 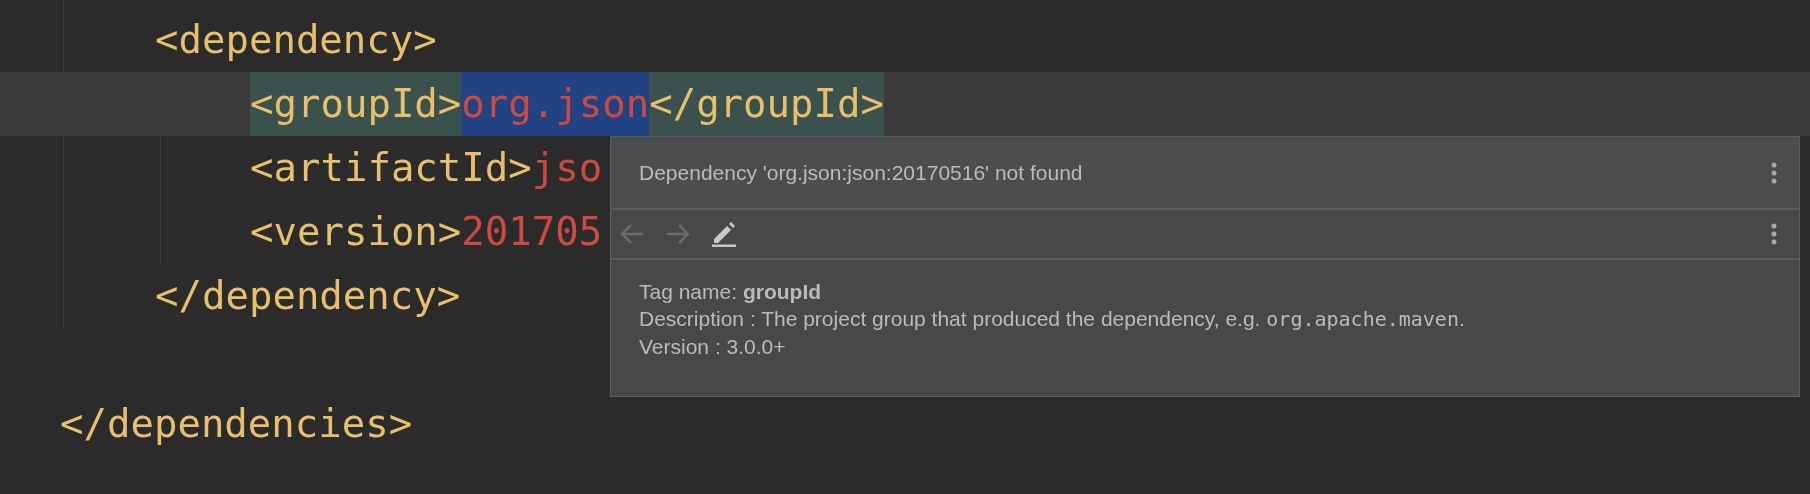 What do you see at coordinates (532, 232) in the screenshot?
I see `tag-value: 201705` at bounding box center [532, 232].